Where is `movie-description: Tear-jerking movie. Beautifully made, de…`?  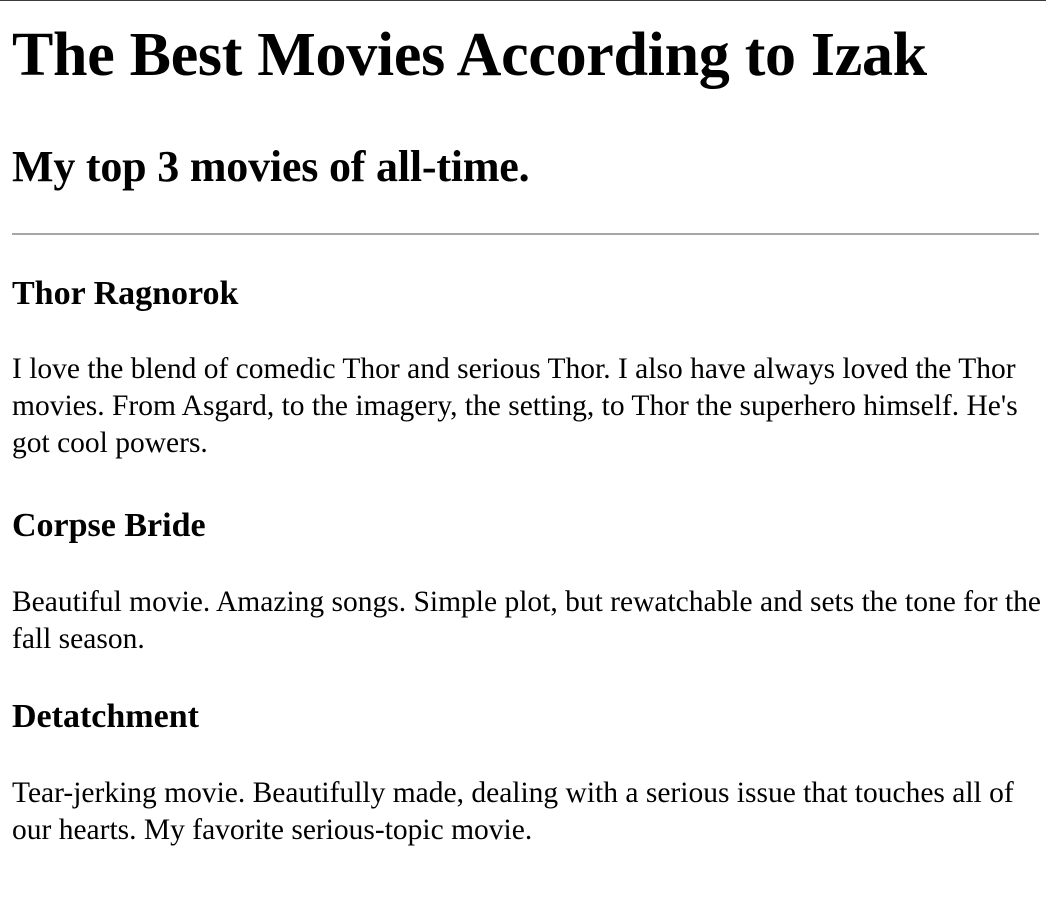 movie-description: Tear-jerking movie. Beautifully made, de… is located at coordinates (513, 811).